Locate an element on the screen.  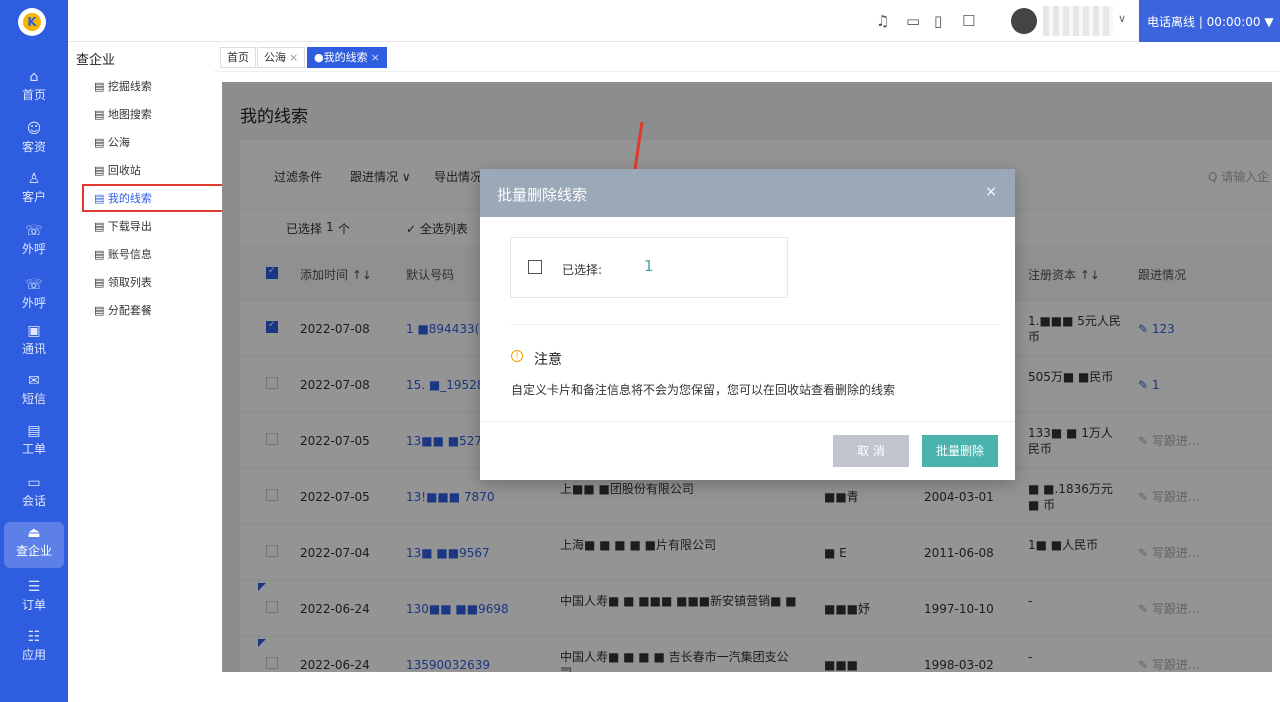
nav-icon-0: ⌂ is located at coordinates (34, 77).